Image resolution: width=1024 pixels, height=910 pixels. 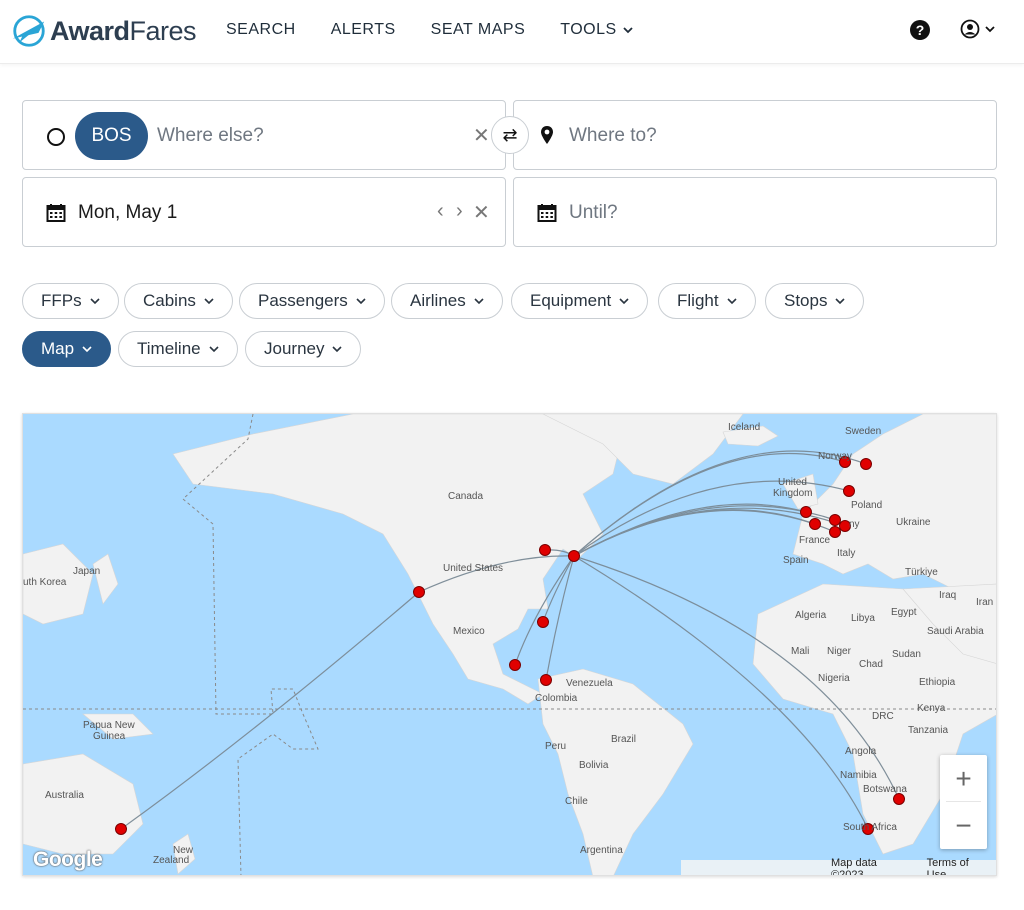 What do you see at coordinates (963, 825) in the screenshot?
I see `zoom-out-button: −` at bounding box center [963, 825].